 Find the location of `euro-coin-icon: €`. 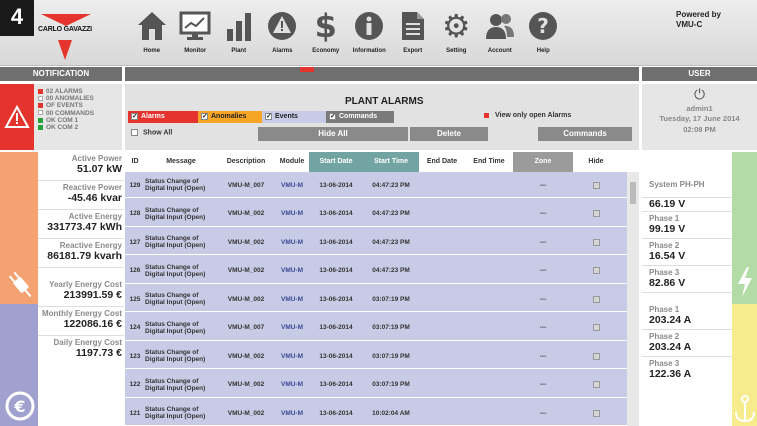

euro-coin-icon: € is located at coordinates (20, 406).